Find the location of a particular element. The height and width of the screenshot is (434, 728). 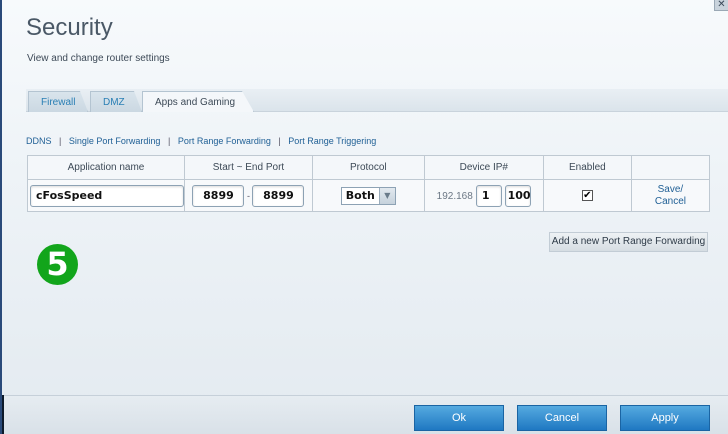

header-protocol: Protocol is located at coordinates (368, 167).